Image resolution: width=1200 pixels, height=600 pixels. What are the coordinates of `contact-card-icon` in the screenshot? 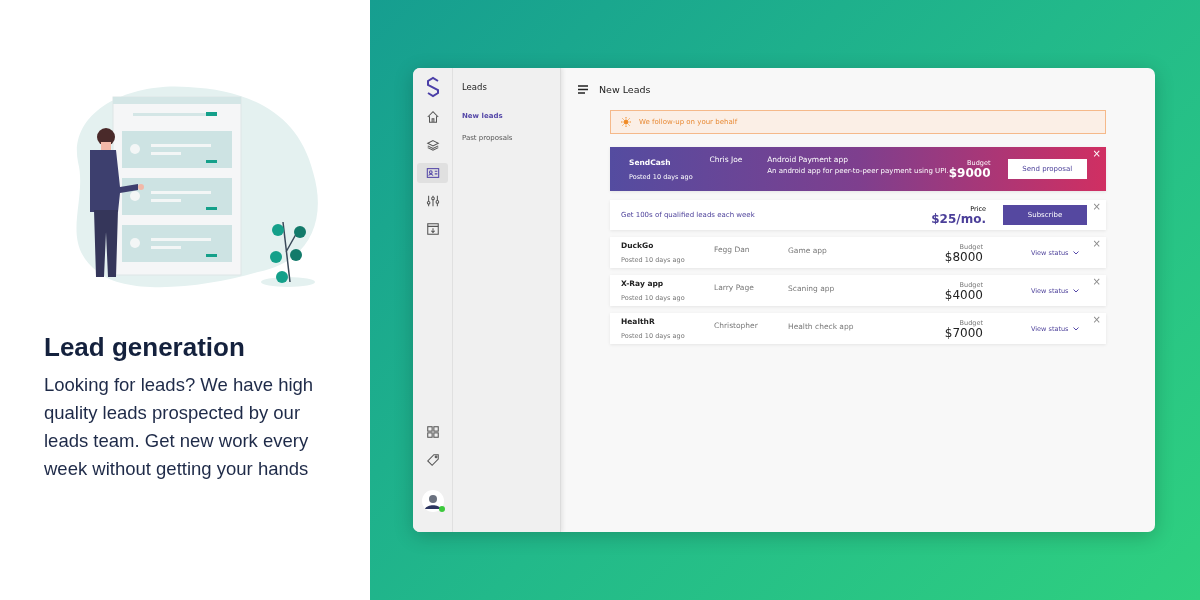 It's located at (432, 173).